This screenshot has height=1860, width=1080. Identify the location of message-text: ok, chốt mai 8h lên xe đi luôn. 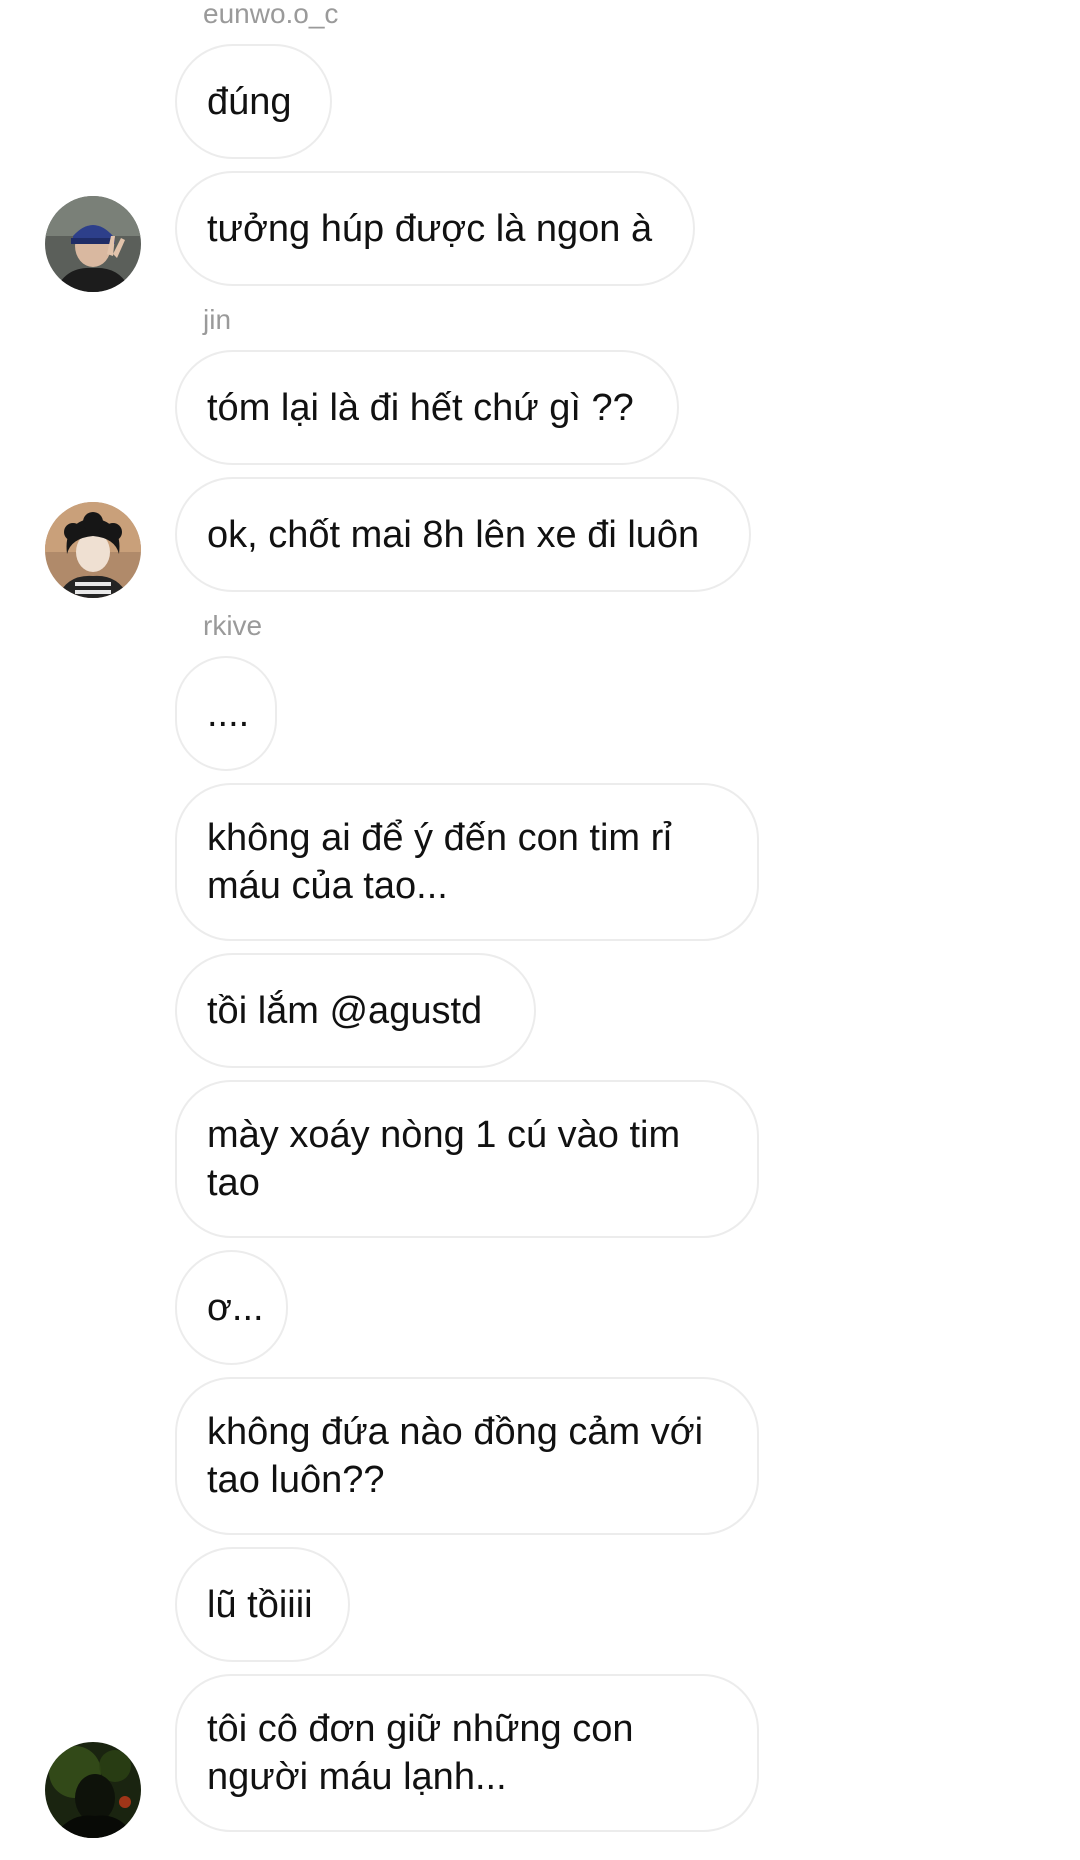
(453, 534).